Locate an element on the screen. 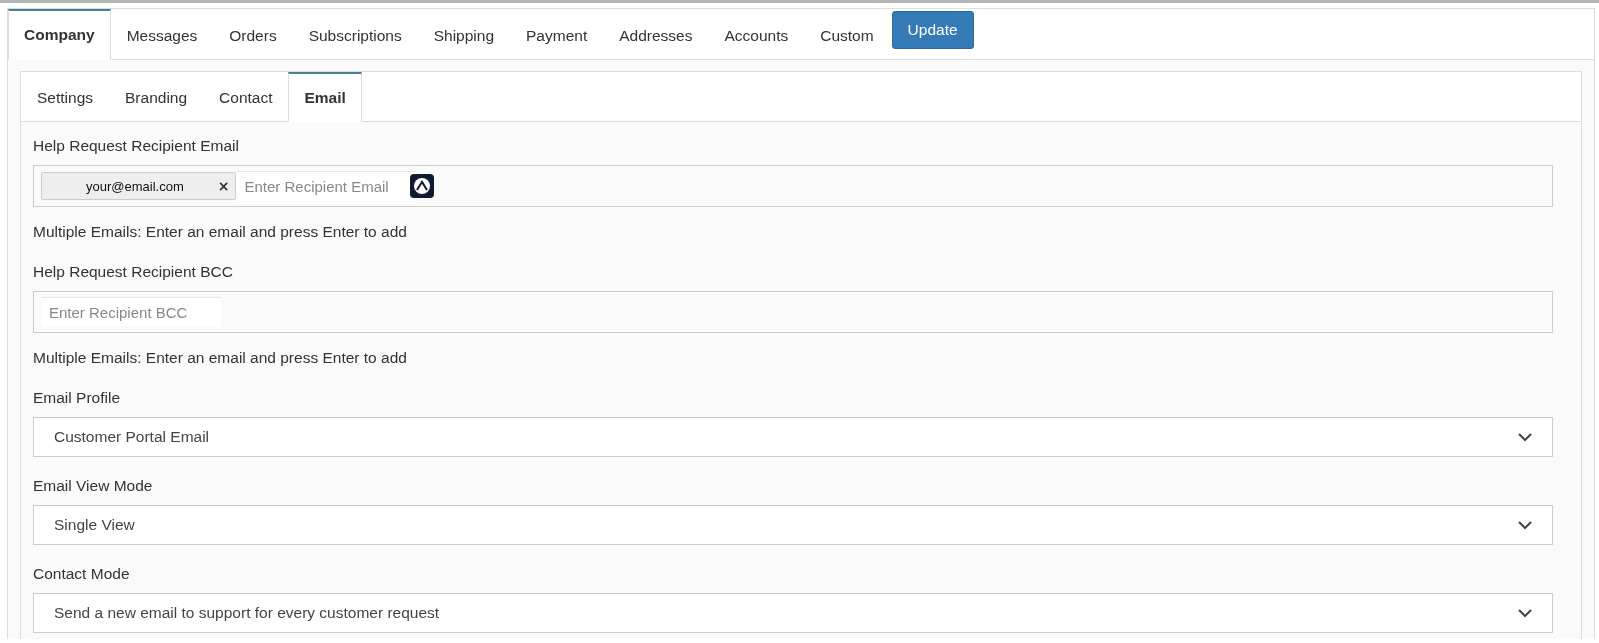  field-label: Email View Mode is located at coordinates (93, 486).